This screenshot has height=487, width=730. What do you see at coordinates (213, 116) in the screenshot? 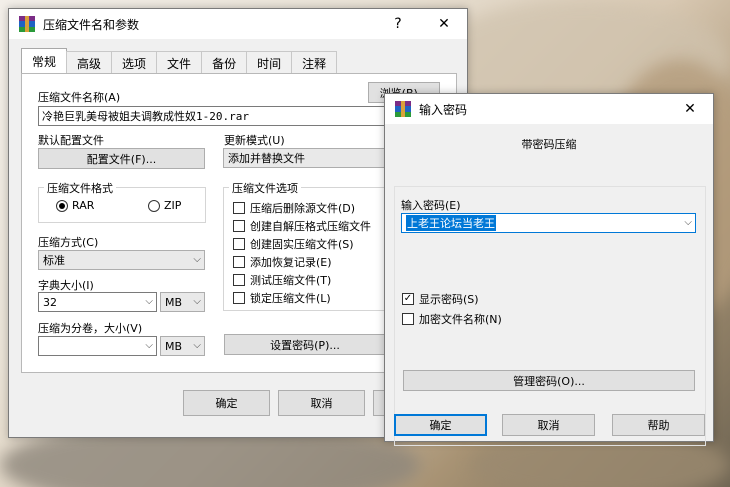
I see `archive-name-input: 冷艳巨乳美母被姐夫调教成性奴1-20.rar` at bounding box center [213, 116].